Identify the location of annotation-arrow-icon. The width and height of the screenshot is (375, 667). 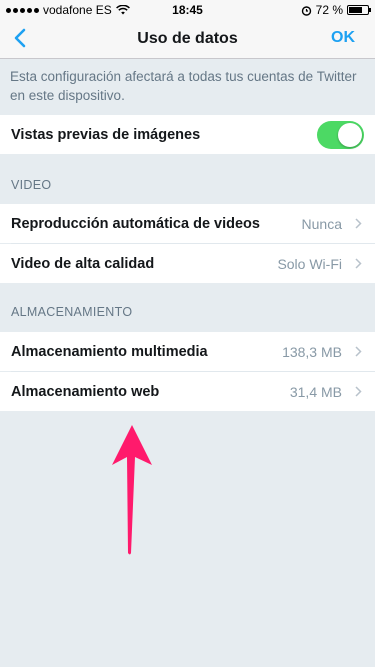
(132, 490).